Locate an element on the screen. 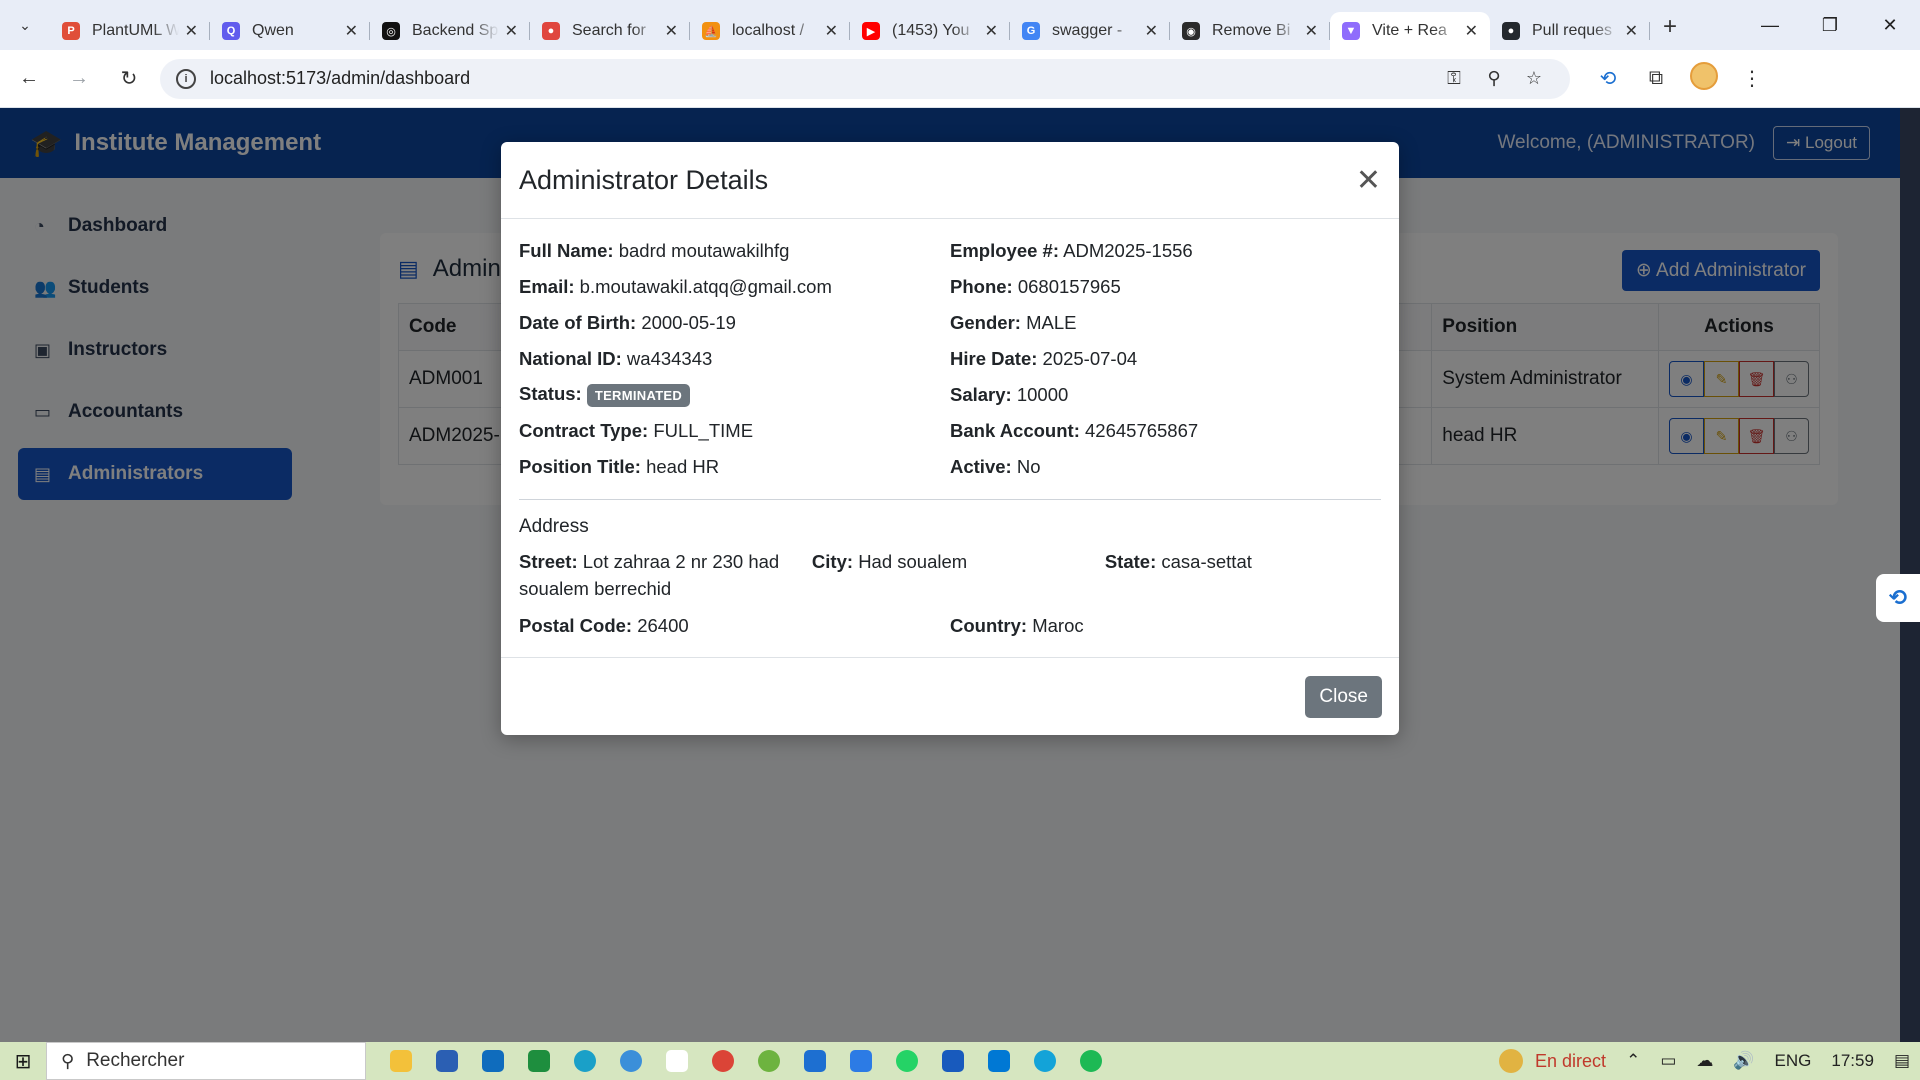 This screenshot has width=1920, height=1080. tab-favicon-icon: Q is located at coordinates (231, 31).